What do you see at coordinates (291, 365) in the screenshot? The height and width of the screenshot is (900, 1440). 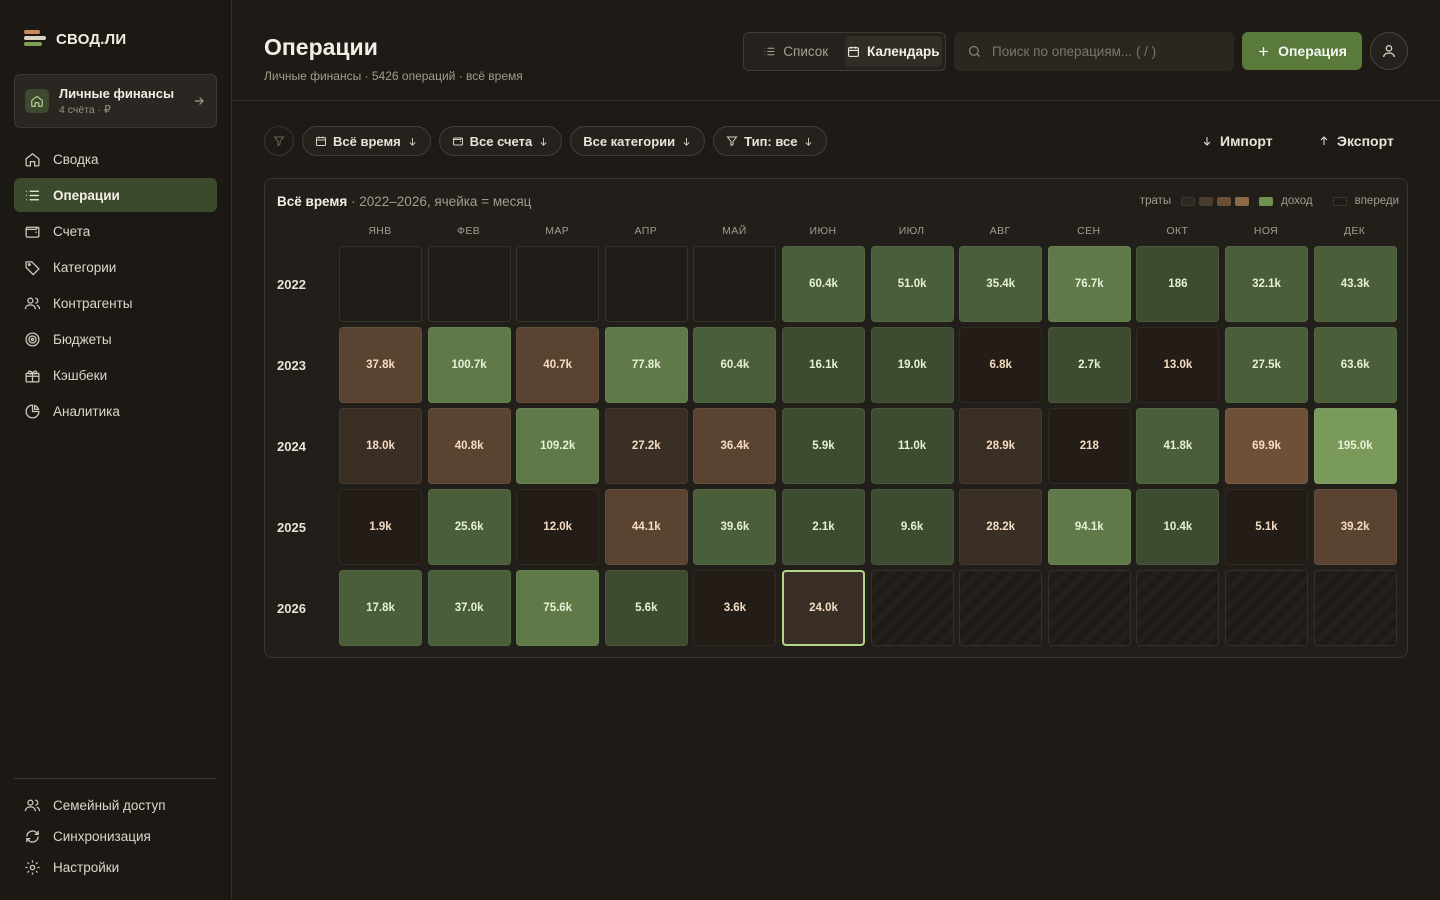 I see `year-label: 2023` at bounding box center [291, 365].